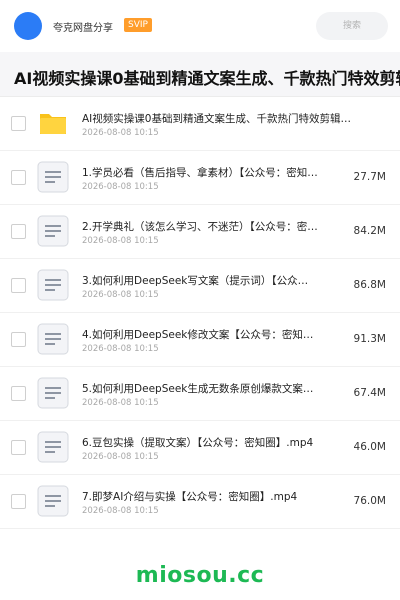 The image size is (400, 600). What do you see at coordinates (138, 25) in the screenshot?
I see `svip-badge: SVIP` at bounding box center [138, 25].